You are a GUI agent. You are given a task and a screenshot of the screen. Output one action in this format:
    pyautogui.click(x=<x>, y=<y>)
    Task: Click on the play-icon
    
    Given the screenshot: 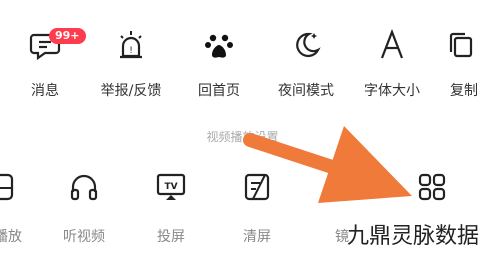 What is the action you would take?
    pyautogui.click(x=8, y=187)
    